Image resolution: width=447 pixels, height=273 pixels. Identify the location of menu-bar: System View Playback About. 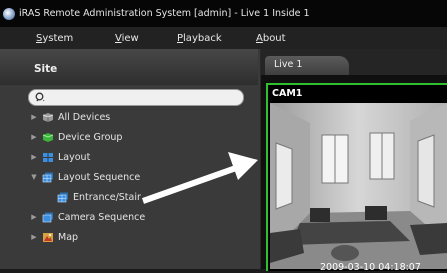
(223, 38).